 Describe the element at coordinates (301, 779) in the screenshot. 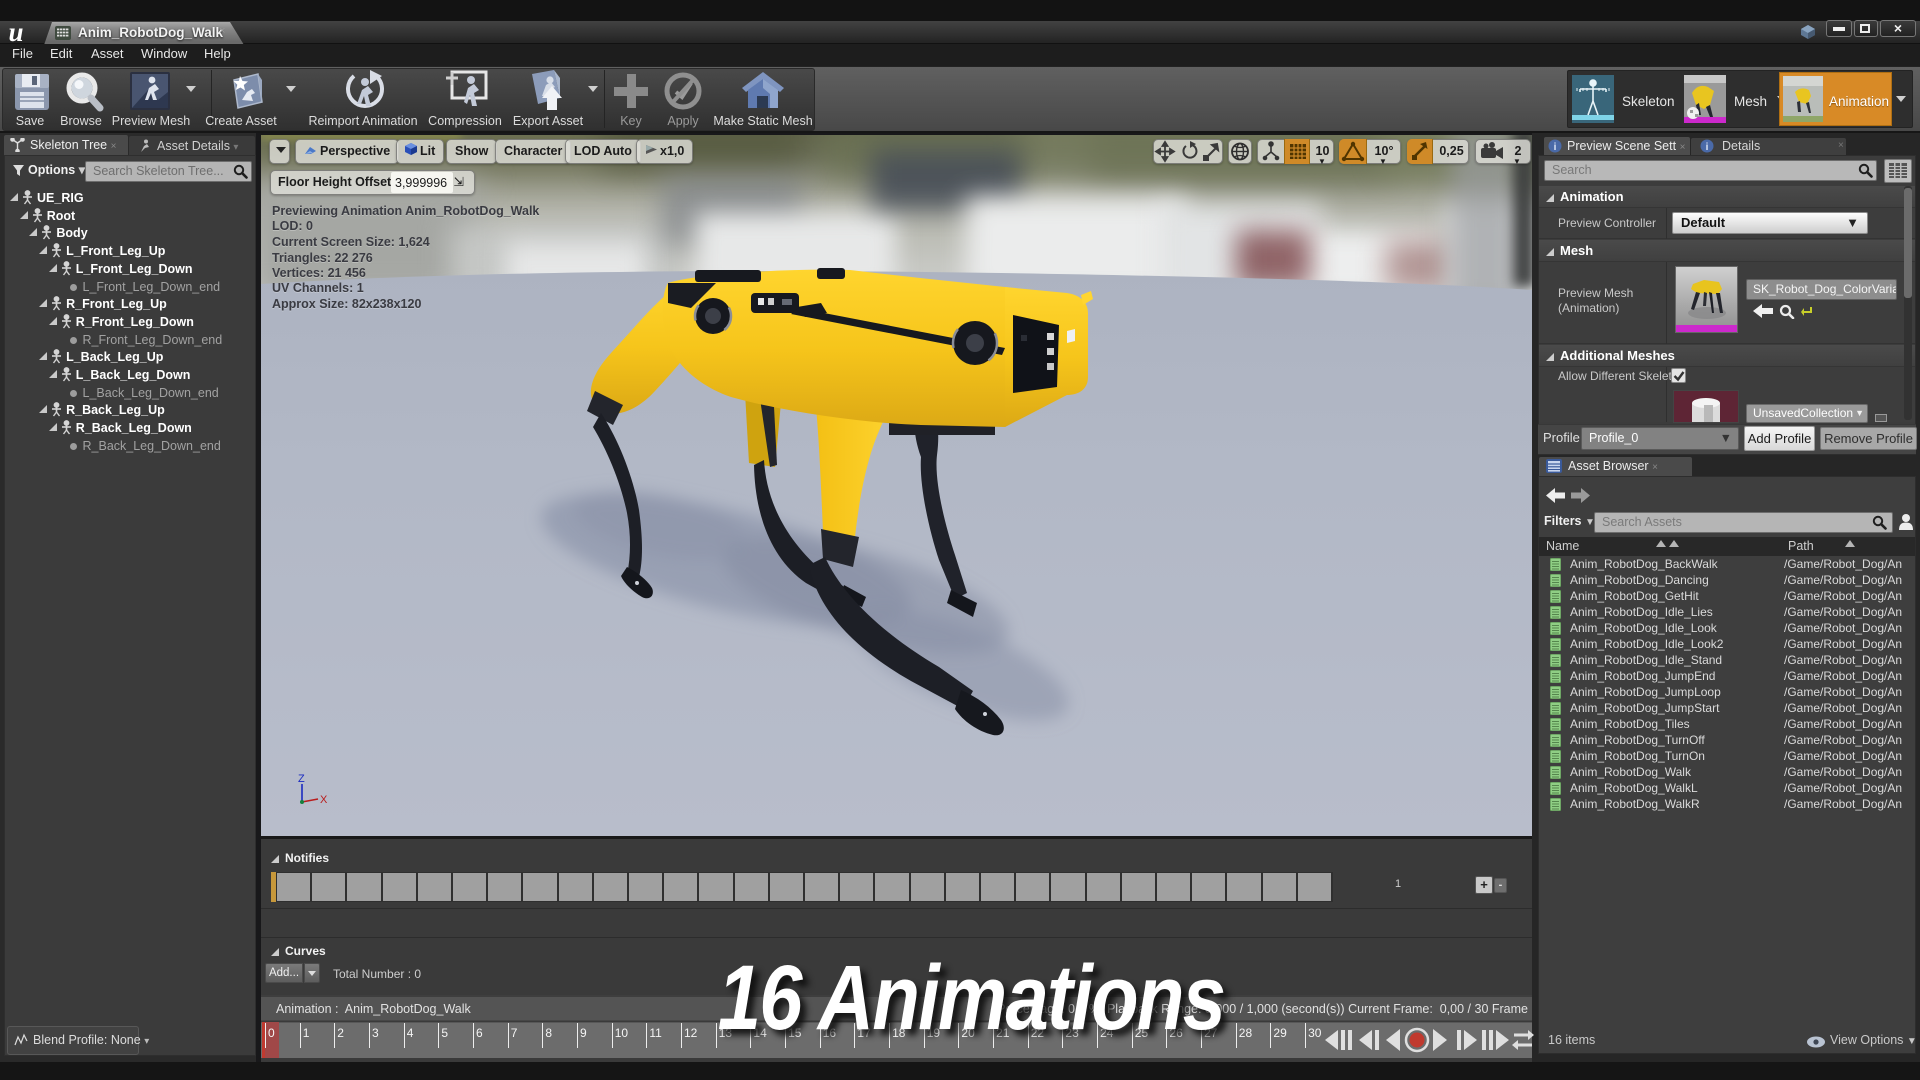

I see `svg-text: Z` at that location.